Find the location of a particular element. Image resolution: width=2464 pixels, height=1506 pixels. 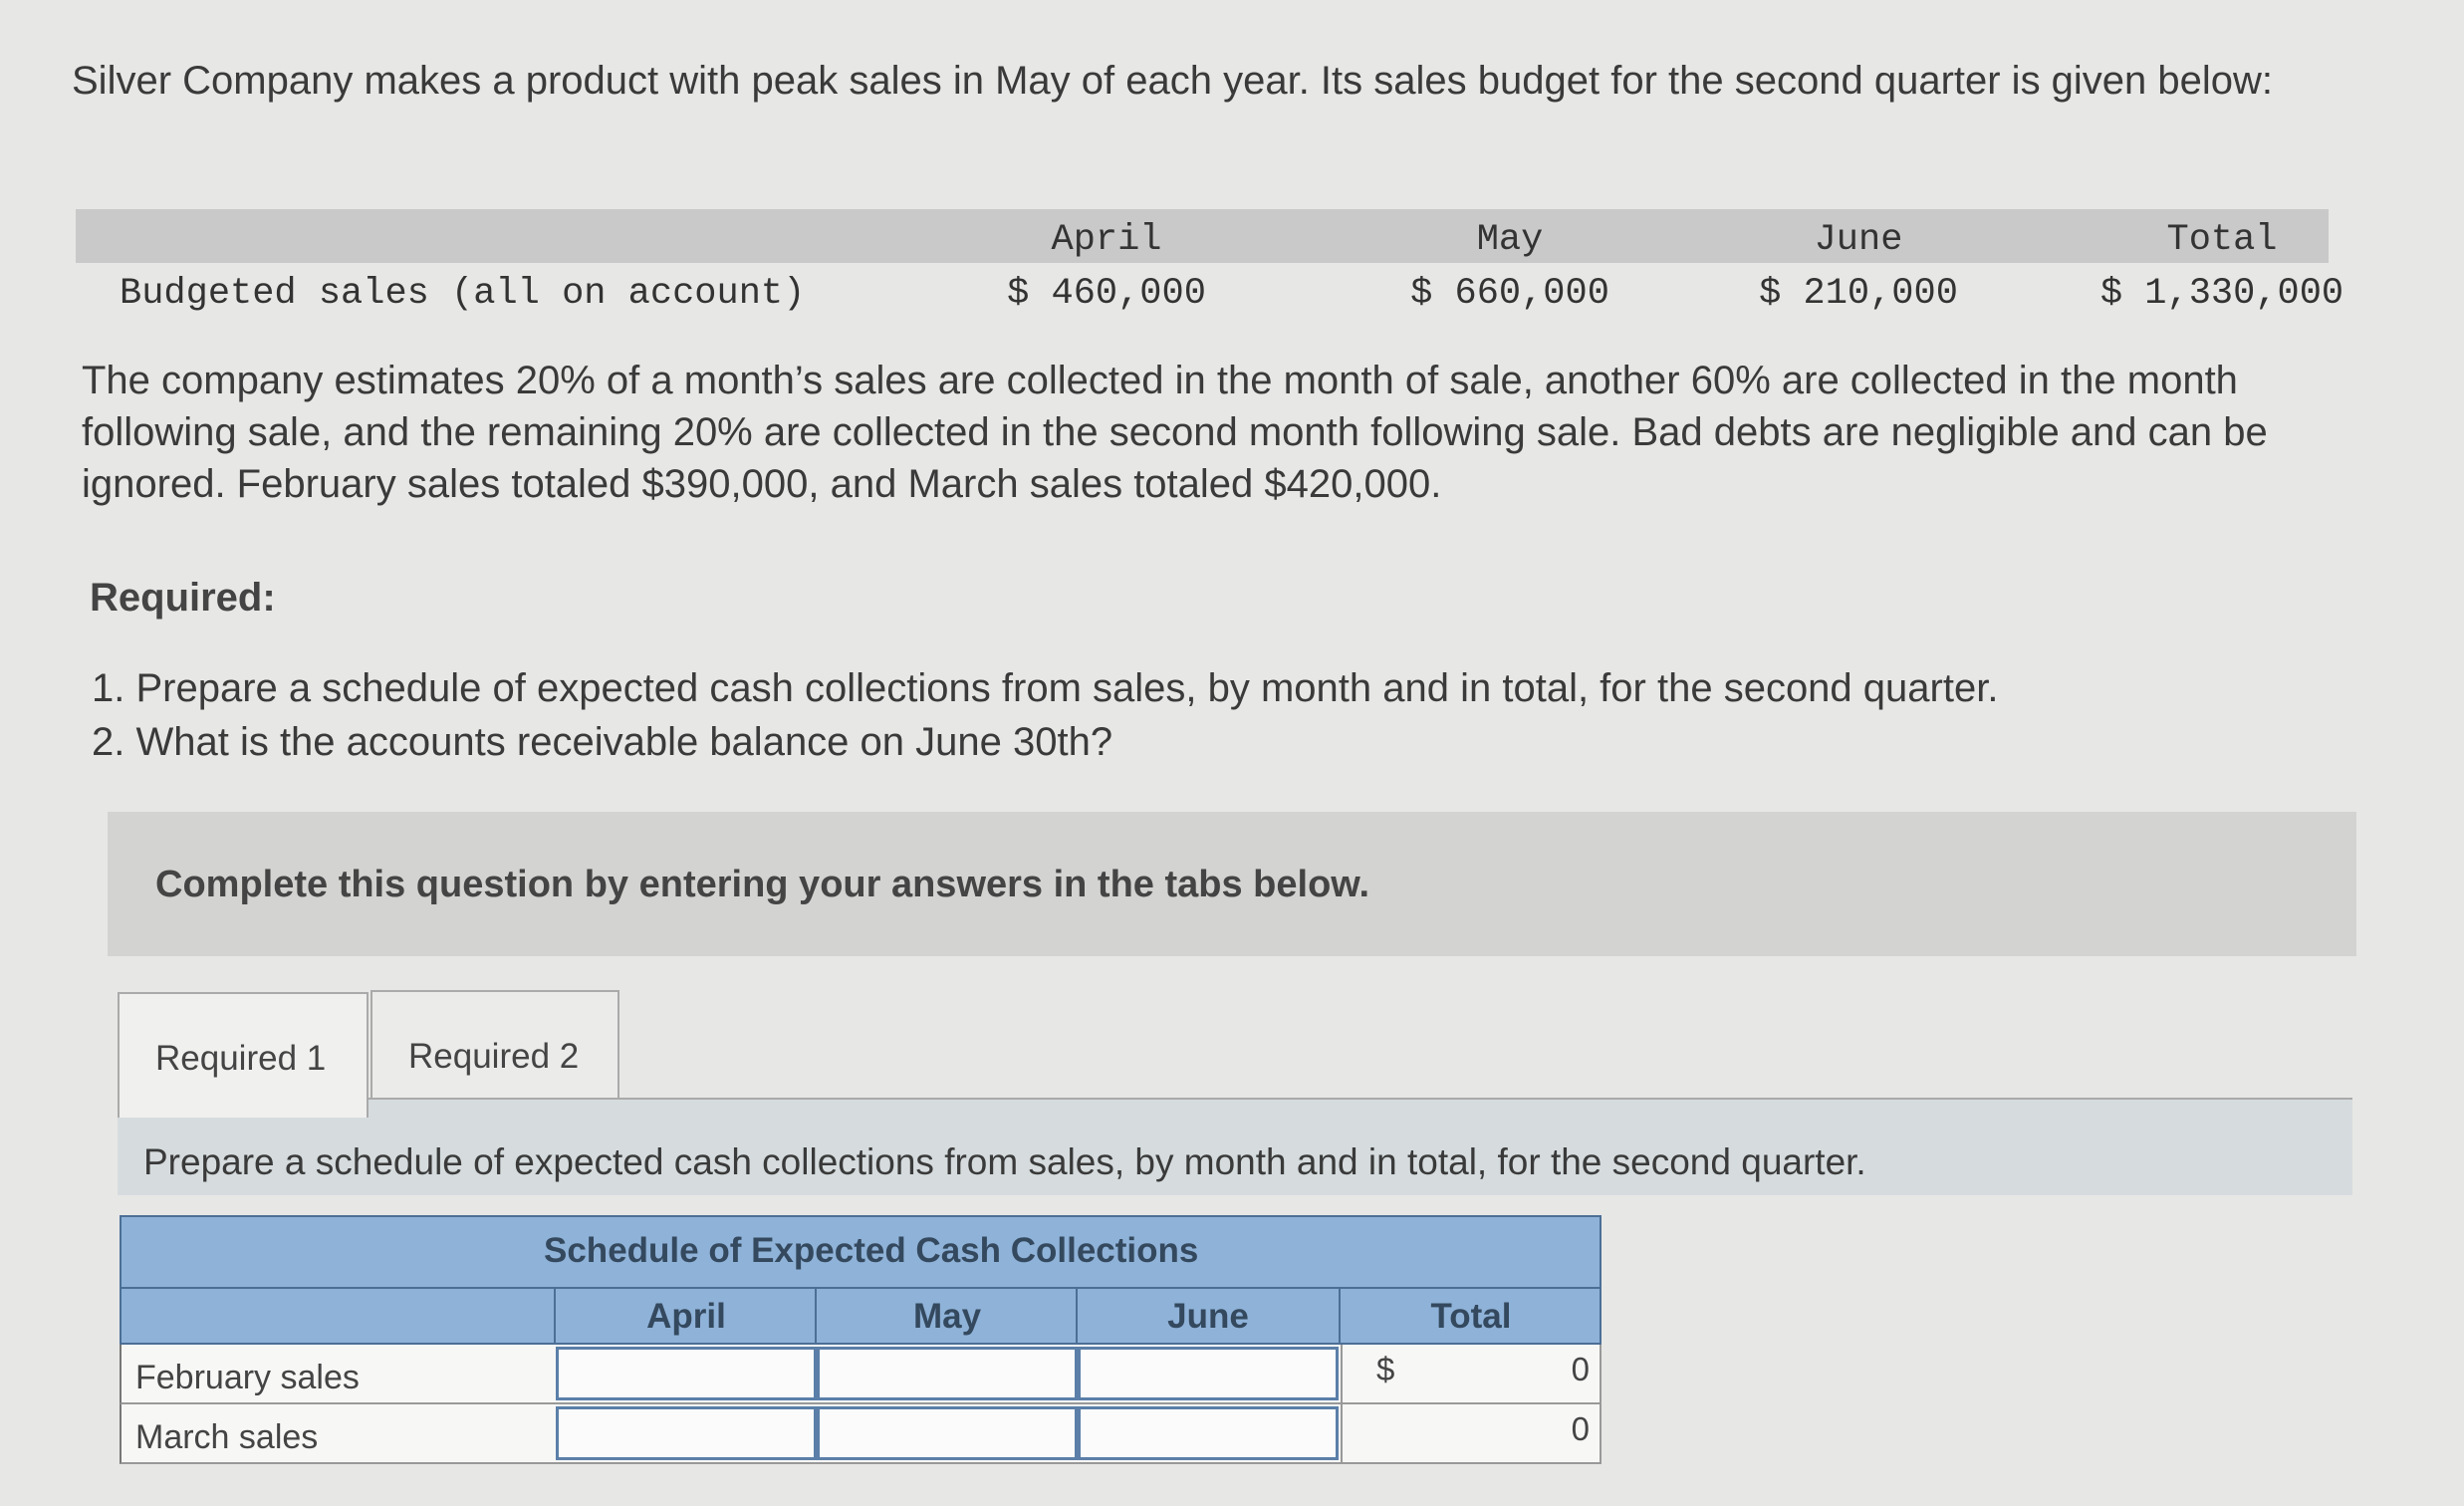

header-june: June is located at coordinates (1858, 240).